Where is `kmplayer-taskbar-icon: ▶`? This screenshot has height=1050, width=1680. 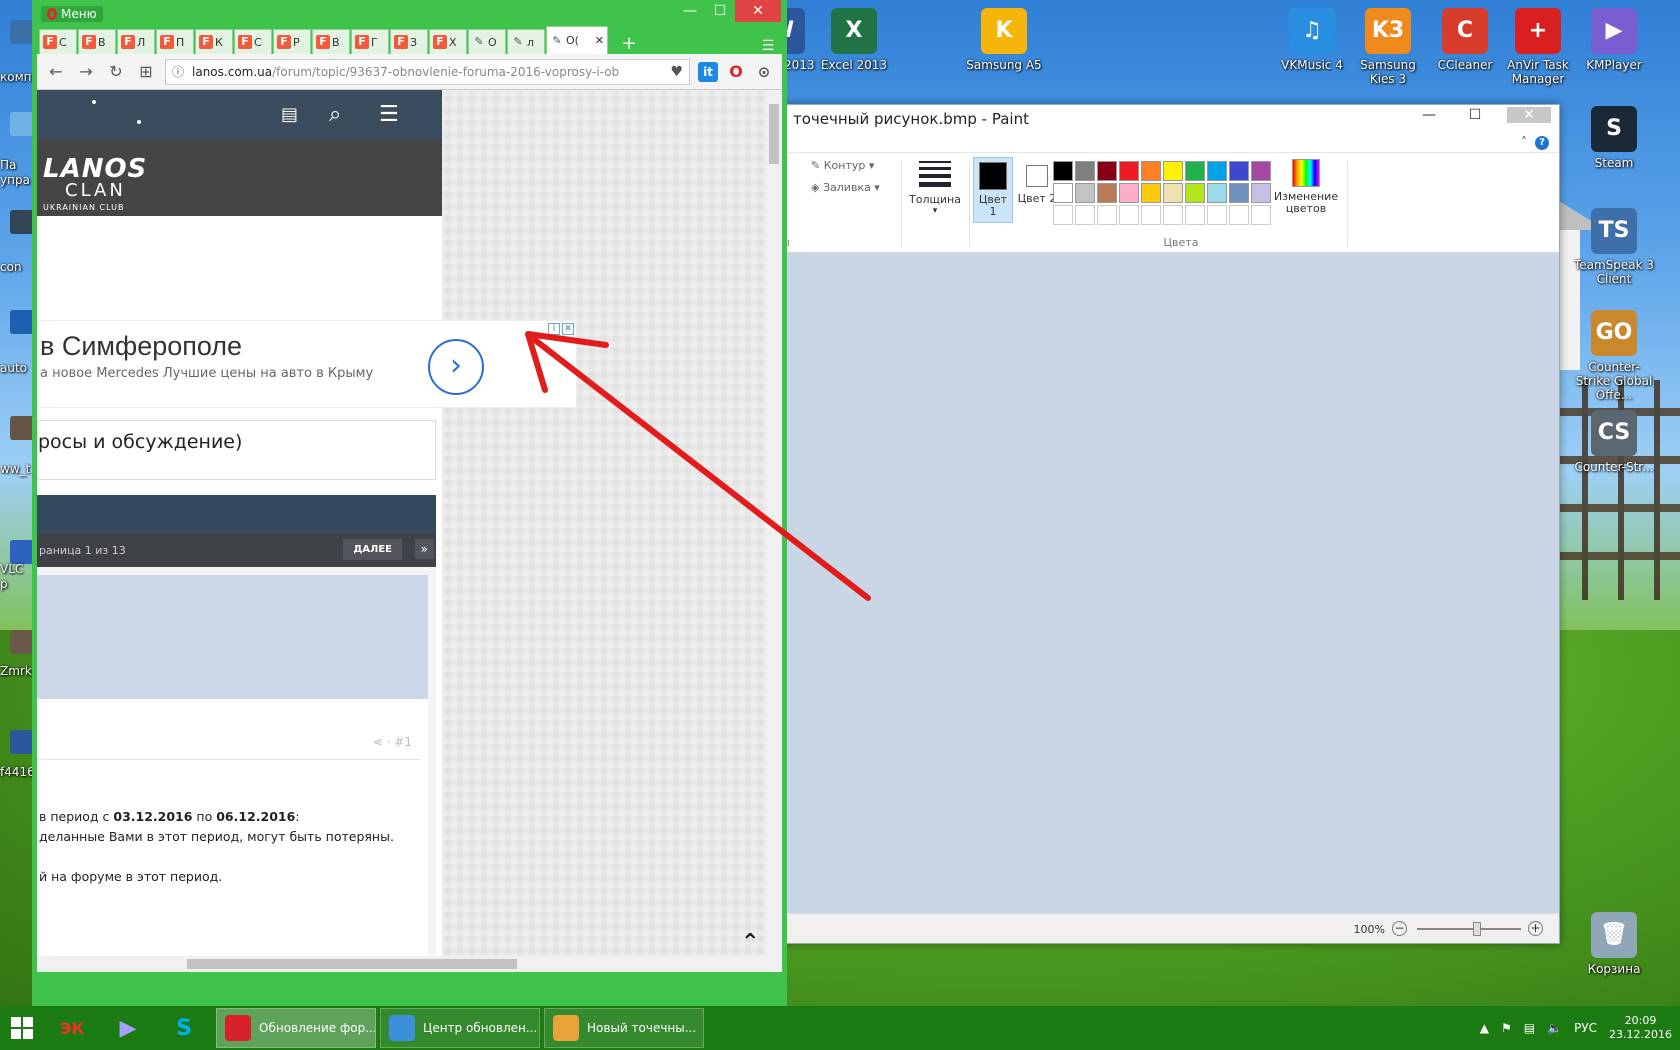
kmplayer-taskbar-icon: ▶ is located at coordinates (128, 1028).